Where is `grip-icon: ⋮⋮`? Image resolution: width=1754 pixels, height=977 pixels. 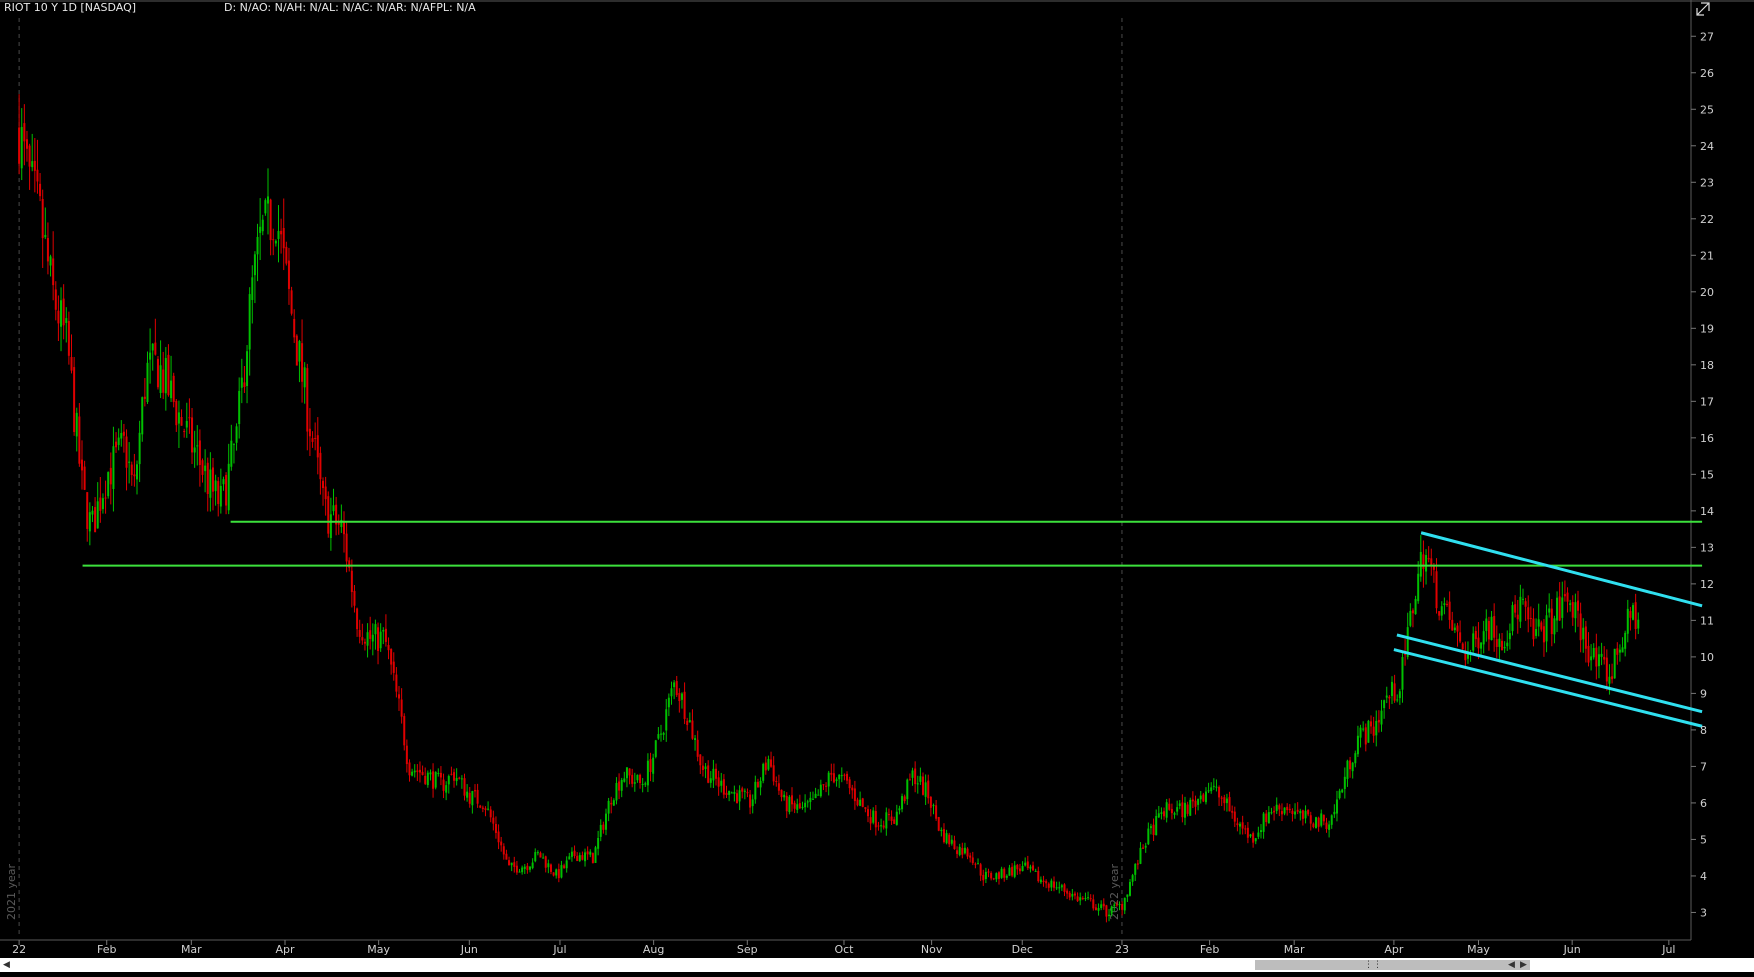 grip-icon: ⋮⋮ is located at coordinates (1373, 965).